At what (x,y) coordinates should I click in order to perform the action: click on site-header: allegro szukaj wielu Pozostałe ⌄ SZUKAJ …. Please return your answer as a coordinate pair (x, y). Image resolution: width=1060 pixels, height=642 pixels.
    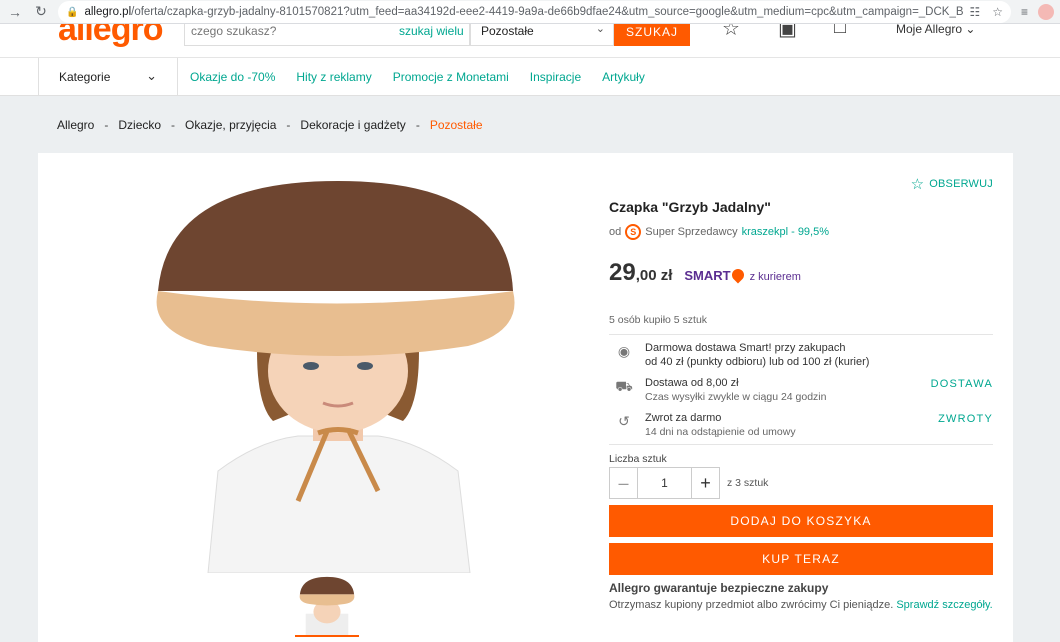
    Looking at the image, I should click on (530, 41).